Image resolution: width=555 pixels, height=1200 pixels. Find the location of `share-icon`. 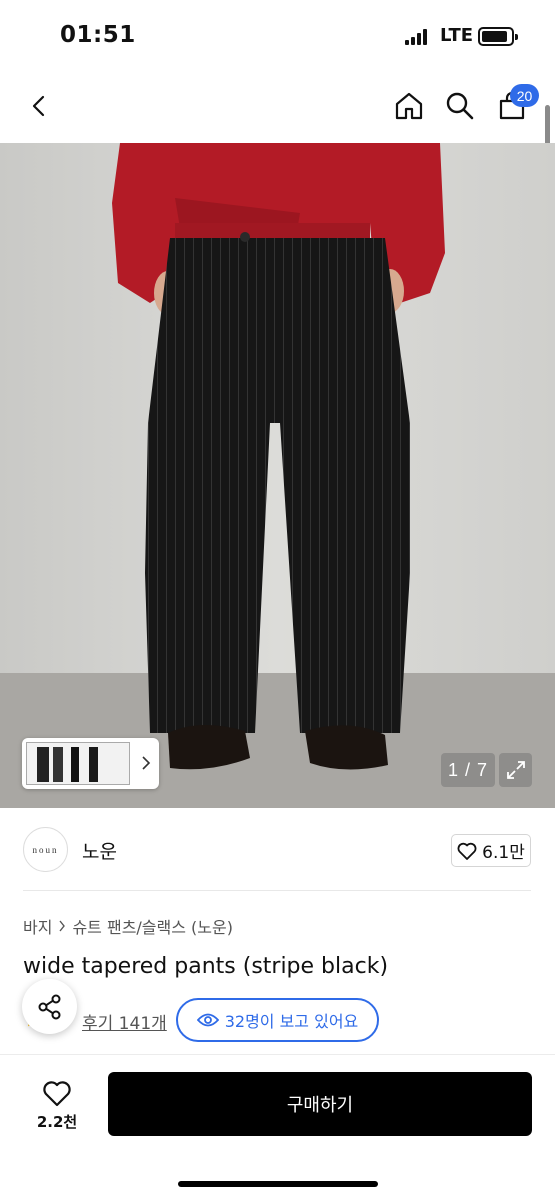

share-icon is located at coordinates (49, 1006).